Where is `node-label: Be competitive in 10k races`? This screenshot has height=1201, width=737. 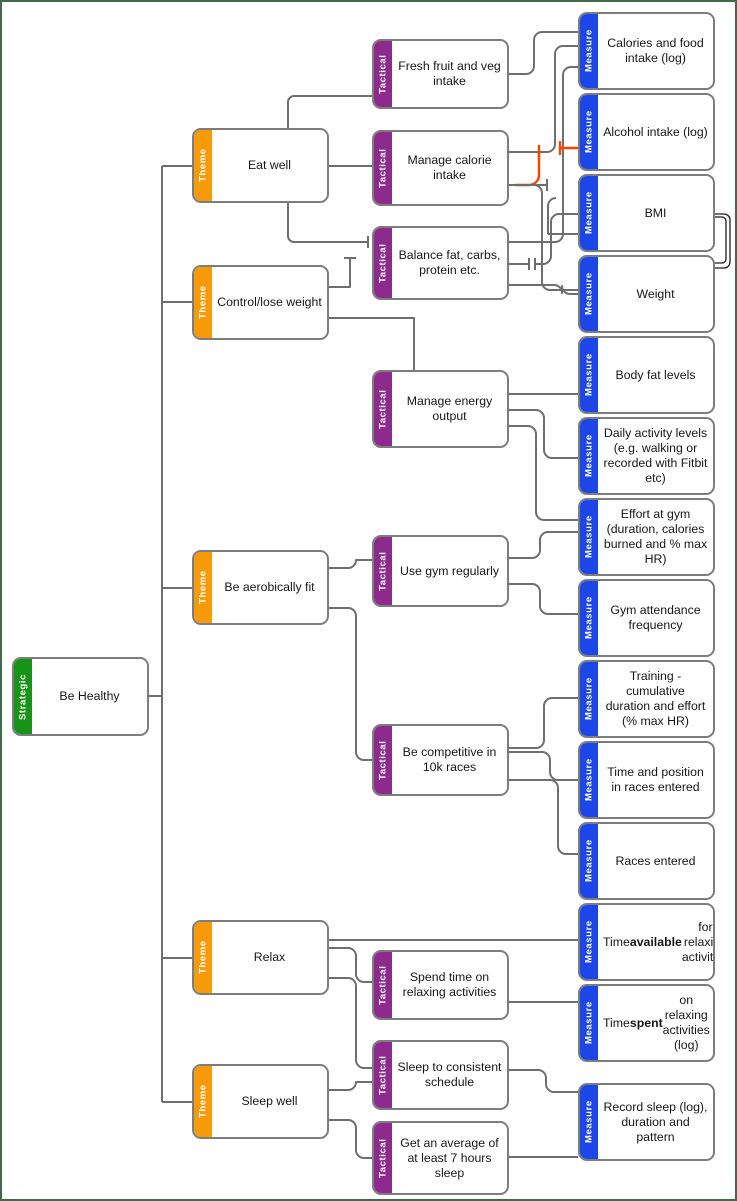
node-label: Be competitive in 10k races is located at coordinates (449, 759).